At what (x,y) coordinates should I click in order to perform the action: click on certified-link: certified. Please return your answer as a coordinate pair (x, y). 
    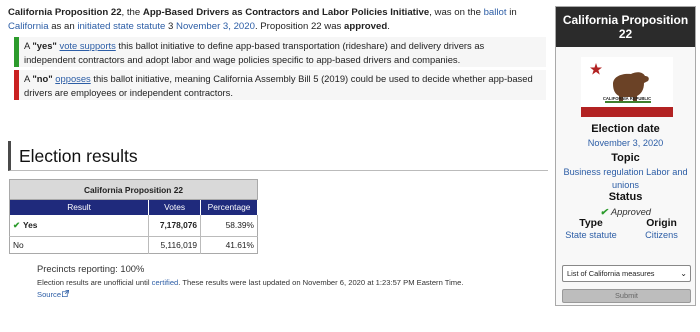
    Looking at the image, I should click on (165, 282).